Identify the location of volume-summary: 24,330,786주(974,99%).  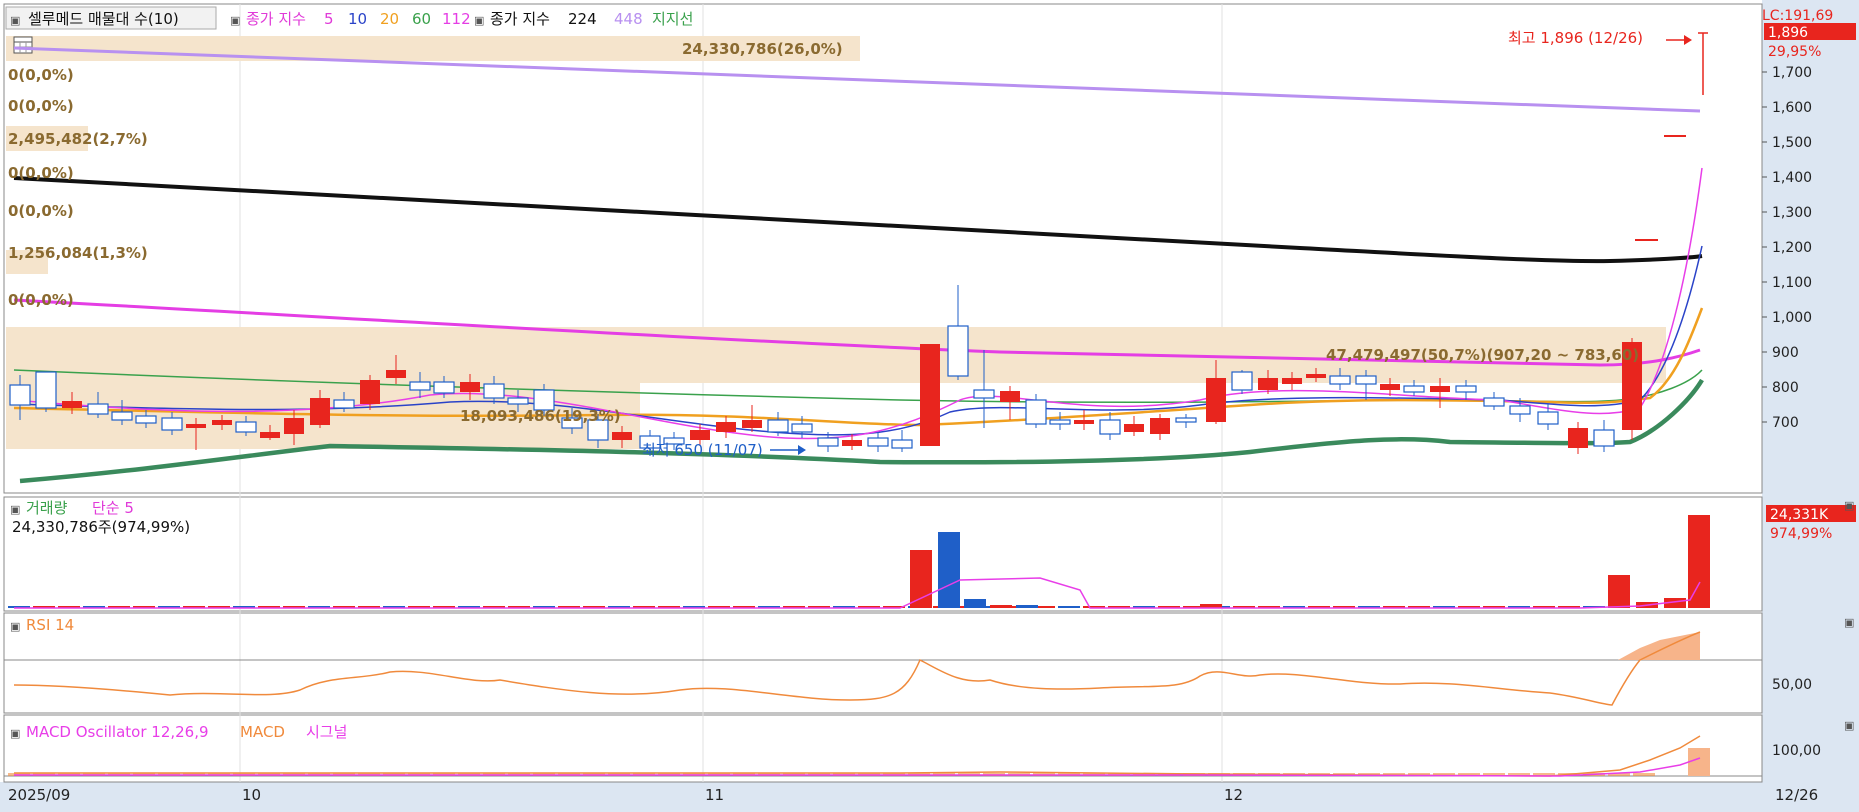
(101, 527).